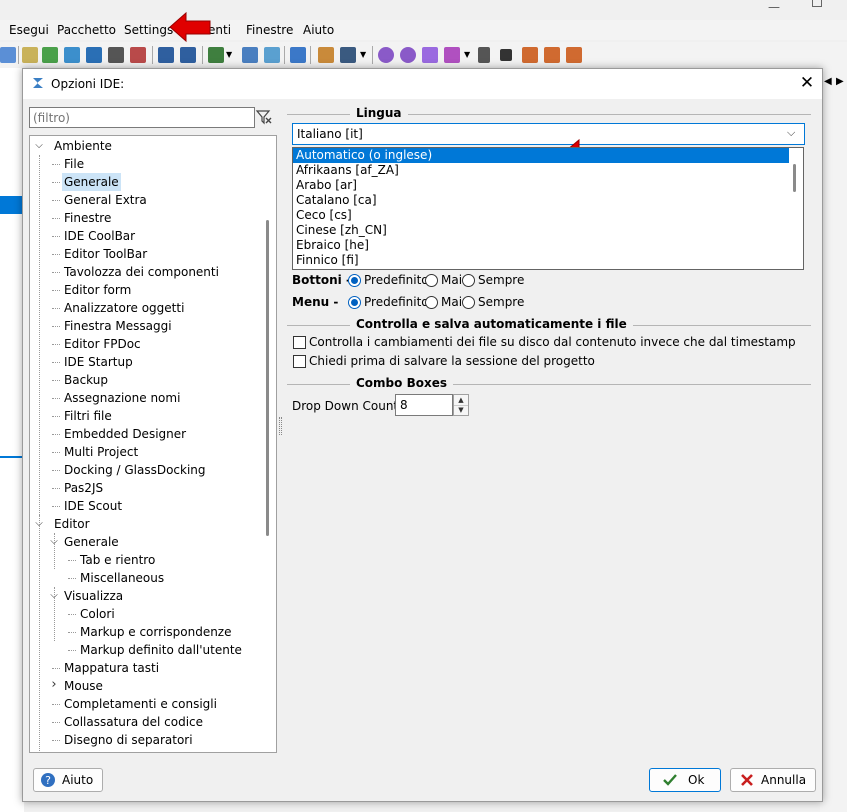  Describe the element at coordinates (148, 30) in the screenshot. I see `menu-settings: Settings` at that location.